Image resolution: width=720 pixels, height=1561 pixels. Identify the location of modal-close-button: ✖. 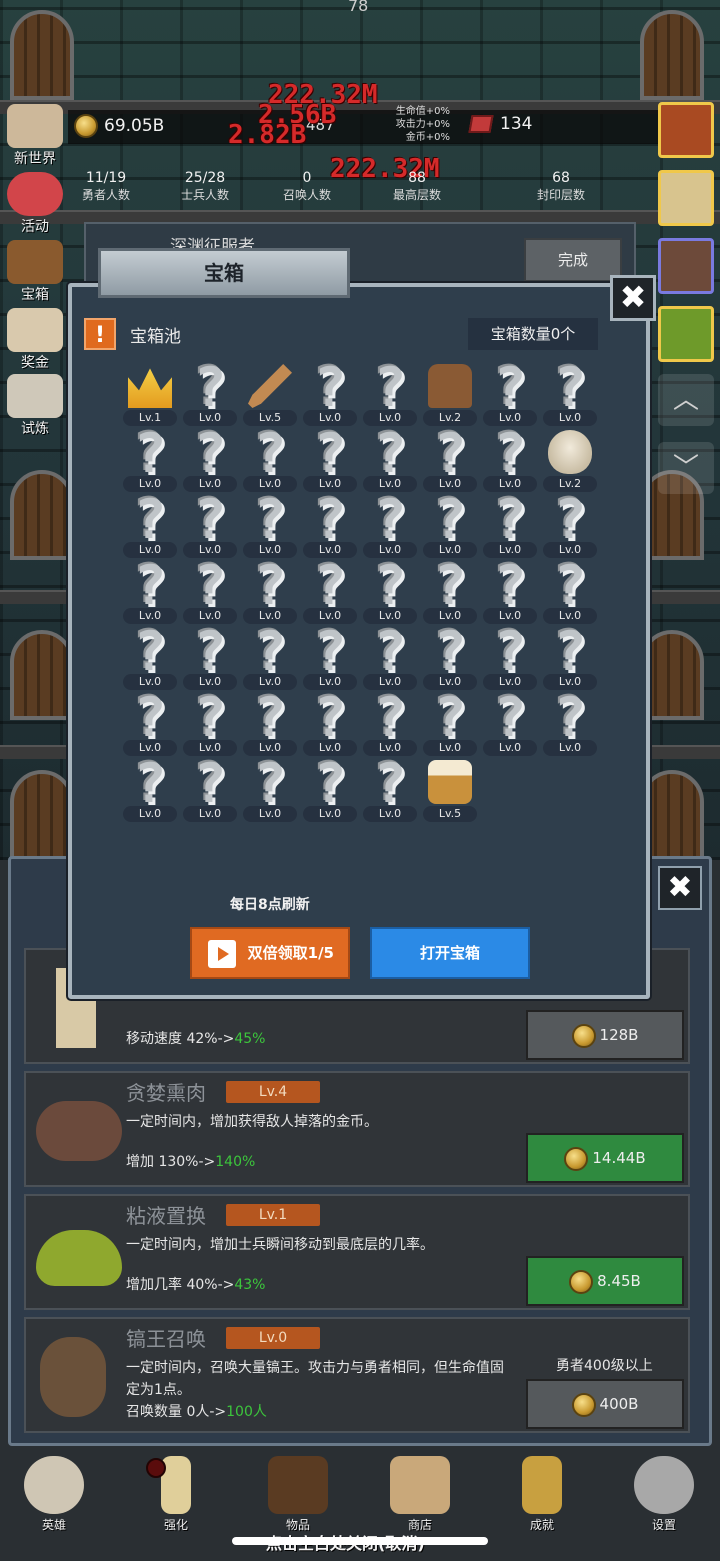
(633, 298).